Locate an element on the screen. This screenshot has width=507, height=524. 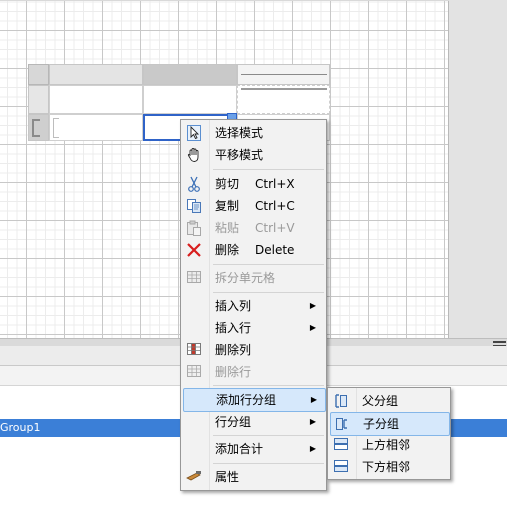
menu-item-cut: 剪切 Ctrl+X is located at coordinates (253, 184).